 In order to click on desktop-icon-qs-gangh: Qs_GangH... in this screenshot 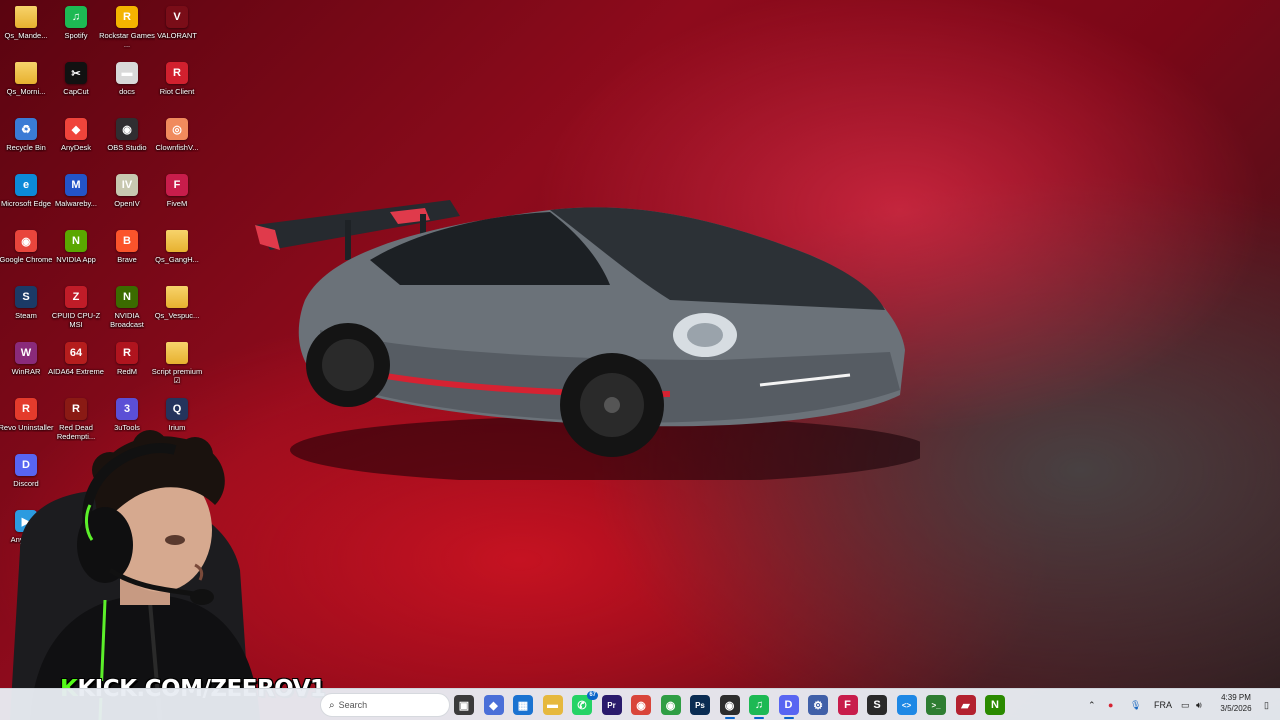, I will do `click(177, 257)`.